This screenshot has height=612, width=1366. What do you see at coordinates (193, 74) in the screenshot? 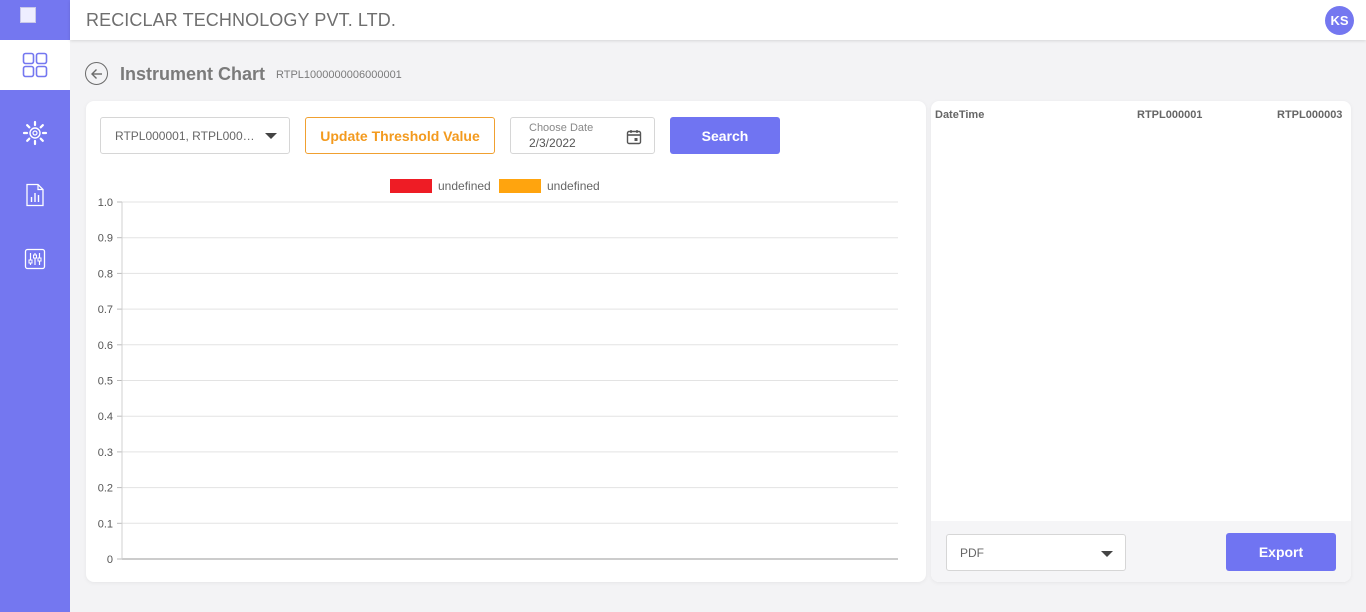
I see `page-title: Instrument Chart` at bounding box center [193, 74].